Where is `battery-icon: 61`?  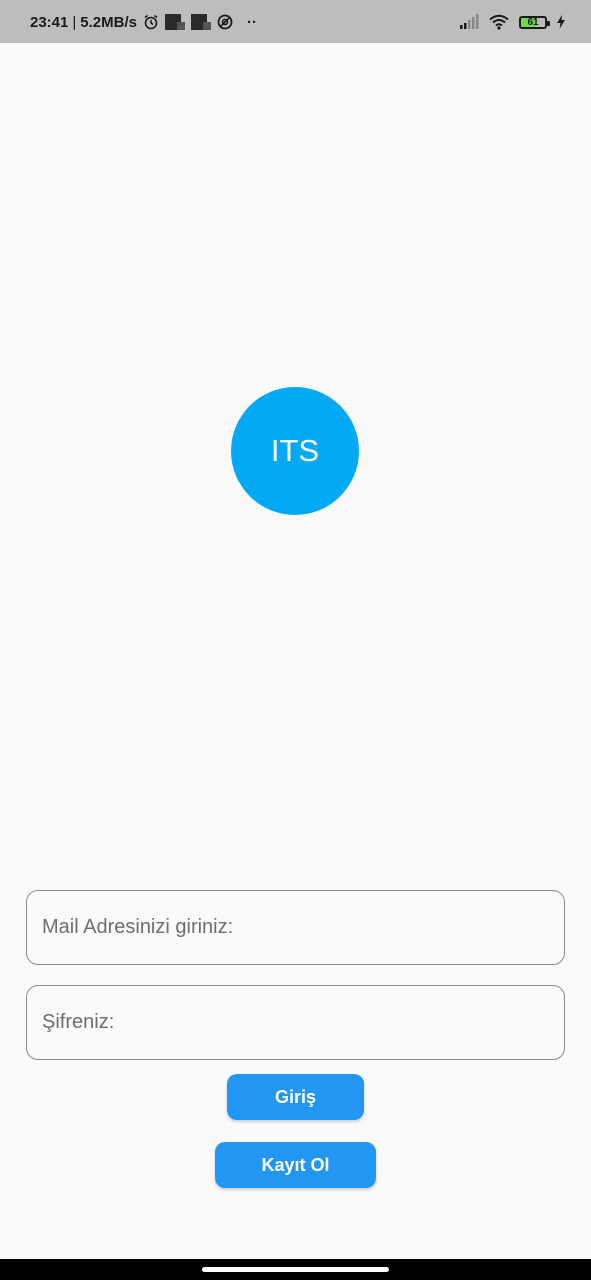
battery-icon: 61 is located at coordinates (534, 22).